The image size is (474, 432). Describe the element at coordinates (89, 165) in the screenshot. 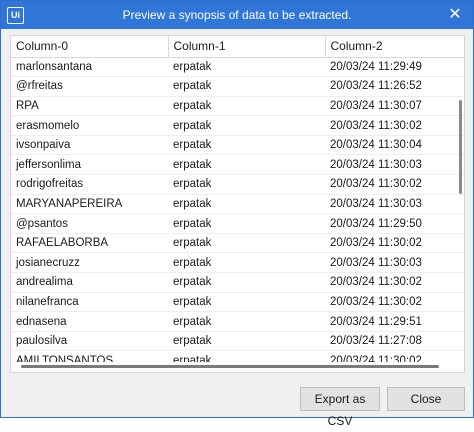

I see `table-cell-column-0: jeffersonlima` at that location.